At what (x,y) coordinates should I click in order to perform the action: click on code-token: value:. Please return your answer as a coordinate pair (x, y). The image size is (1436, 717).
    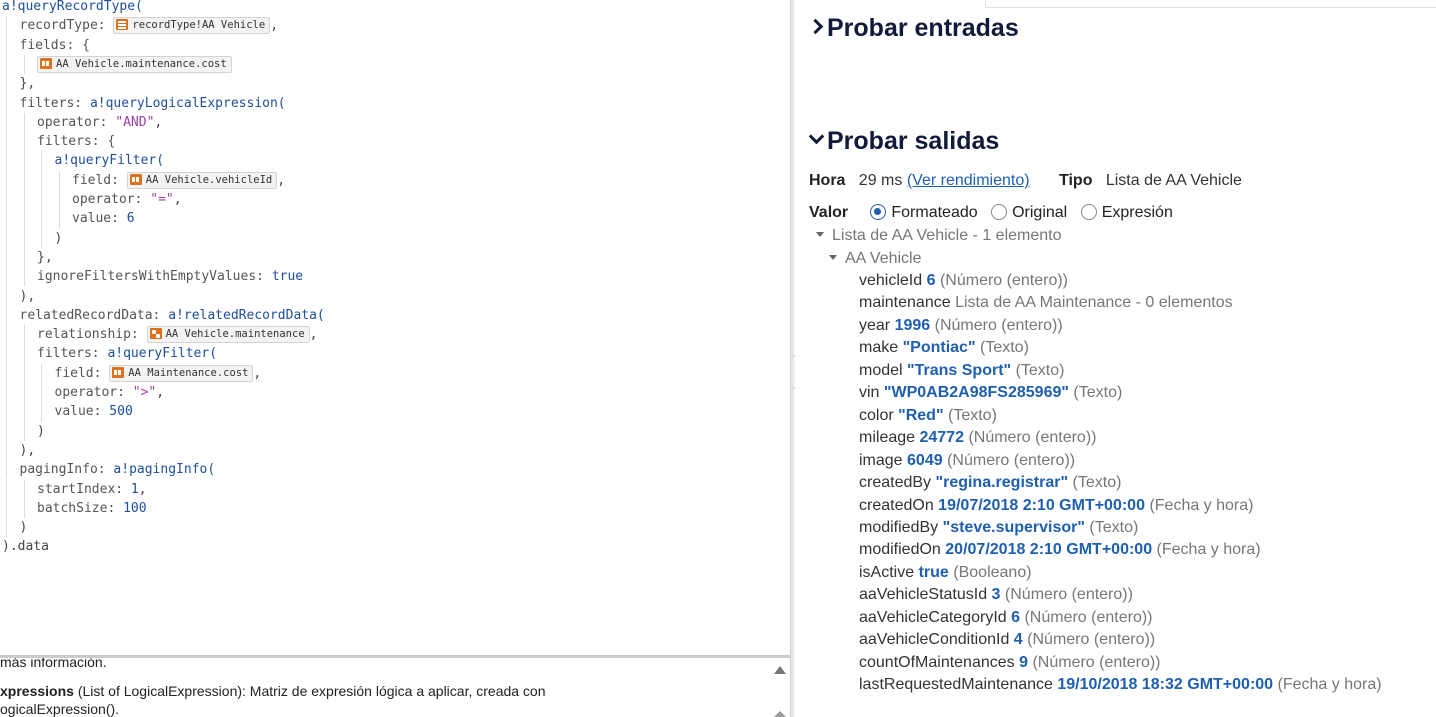
    Looking at the image, I should click on (99, 219).